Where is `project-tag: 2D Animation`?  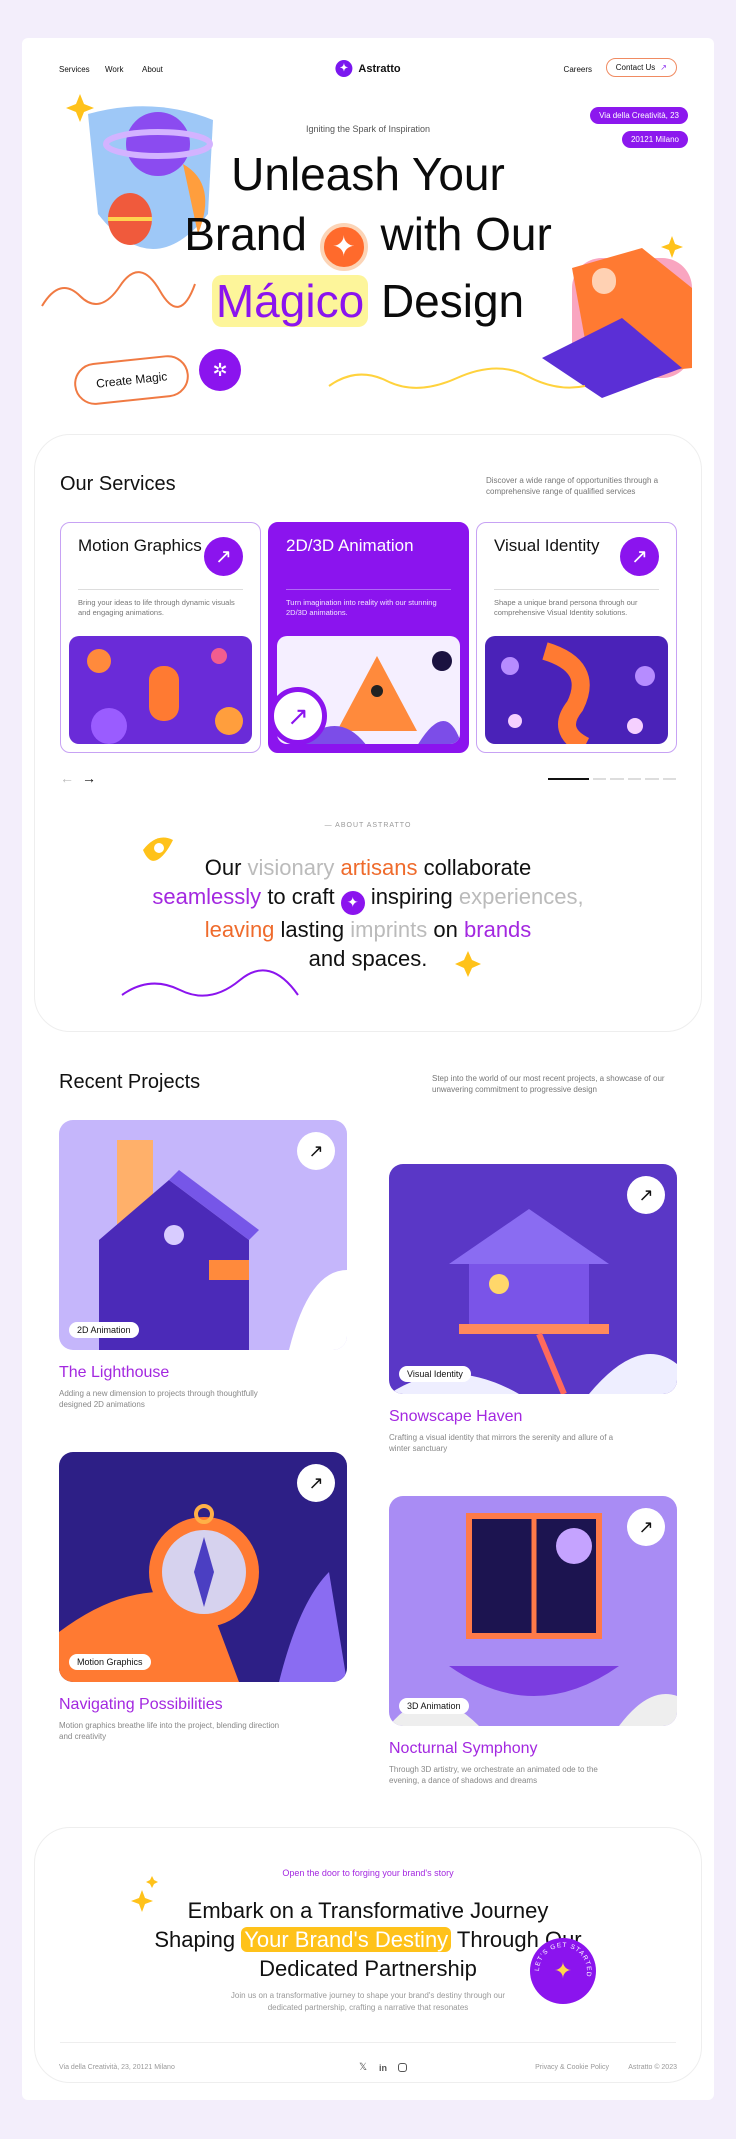
project-tag: 2D Animation is located at coordinates (104, 1330).